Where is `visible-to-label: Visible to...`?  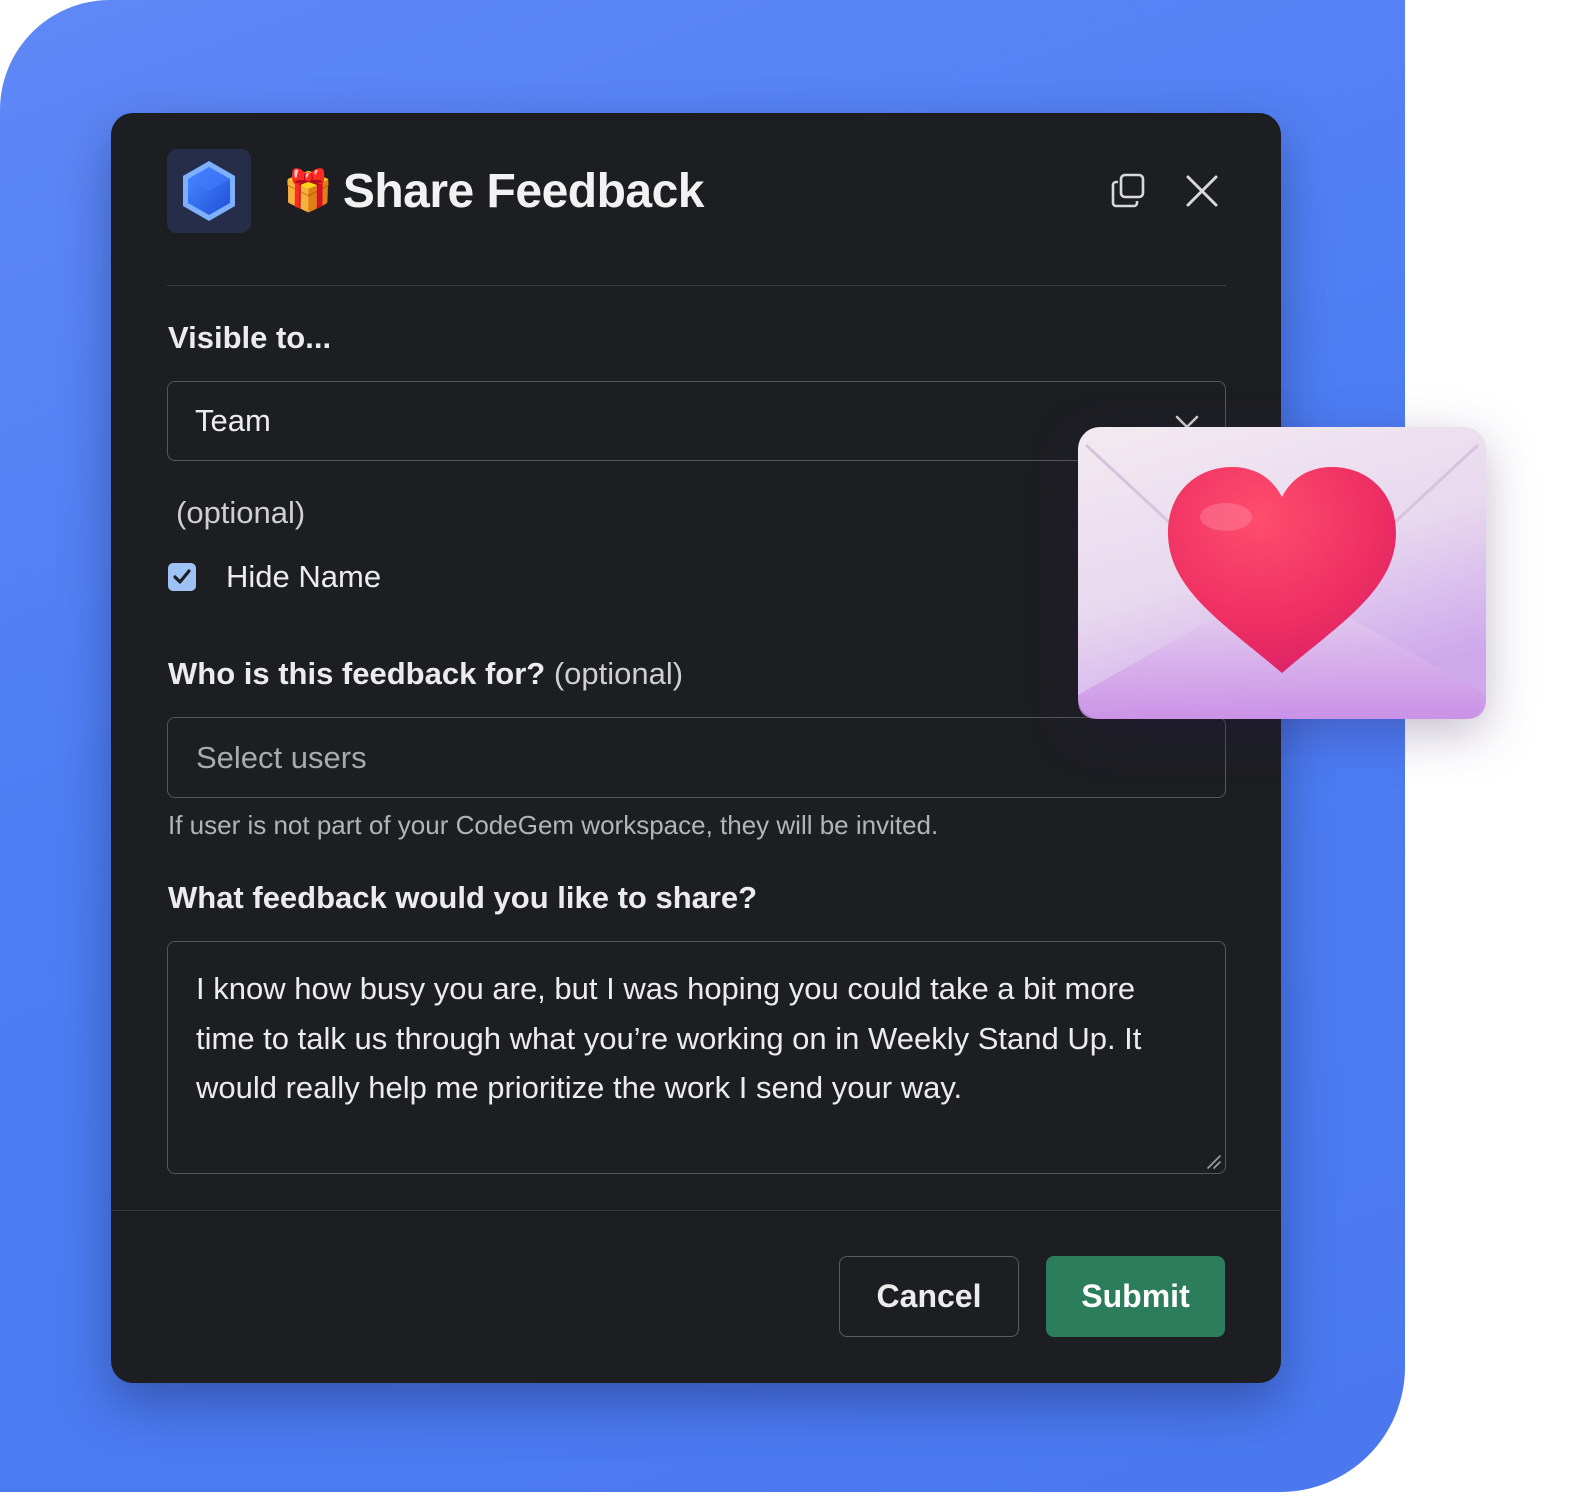 visible-to-label: Visible to... is located at coordinates (250, 337).